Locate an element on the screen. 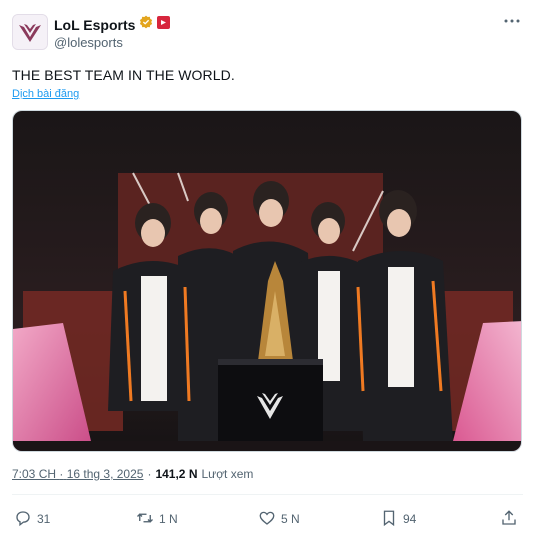 Image resolution: width=535 pixels, height=536 pixels. more-dots-icon is located at coordinates (512, 21).